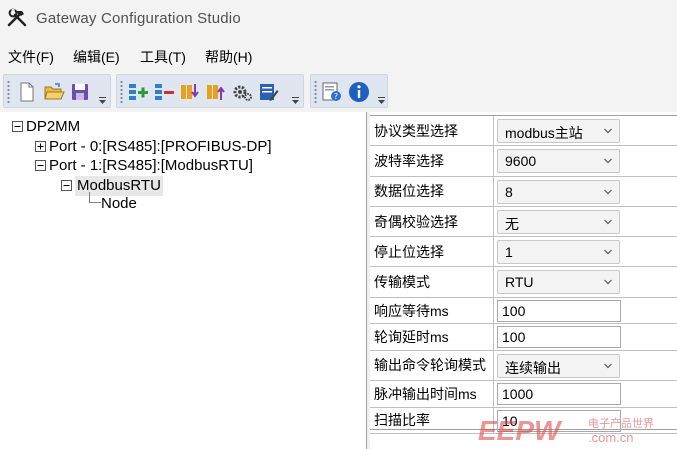 This screenshot has width=677, height=449. What do you see at coordinates (80, 92) in the screenshot?
I see `save-icon` at bounding box center [80, 92].